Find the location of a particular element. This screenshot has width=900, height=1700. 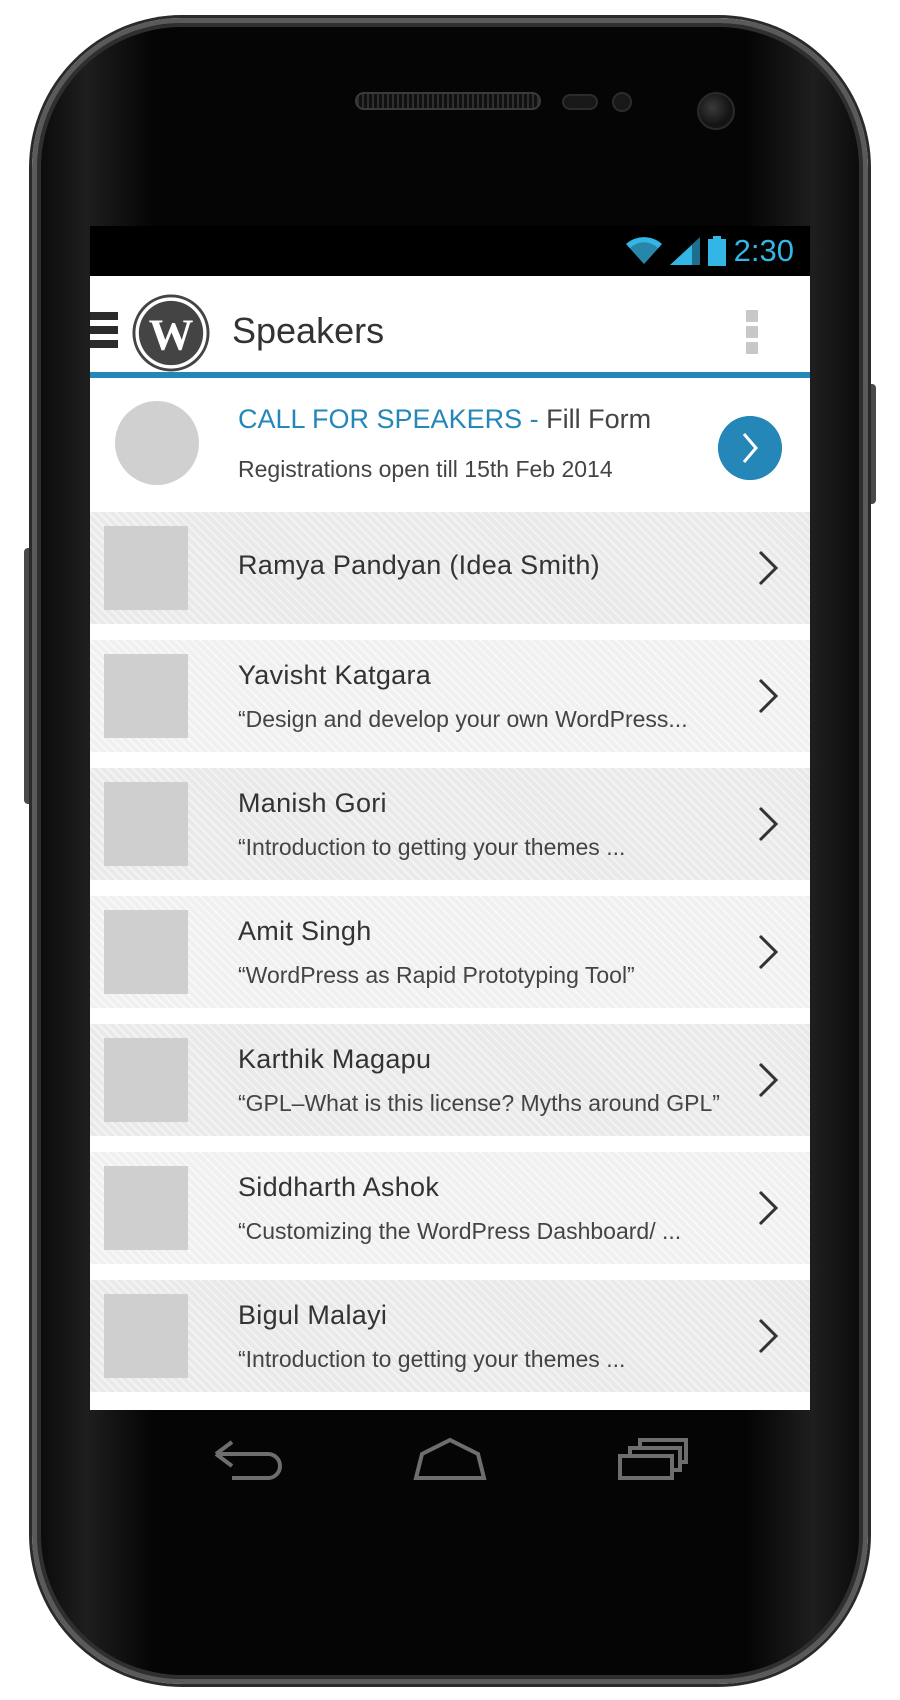

svg-text: W is located at coordinates (171, 335).